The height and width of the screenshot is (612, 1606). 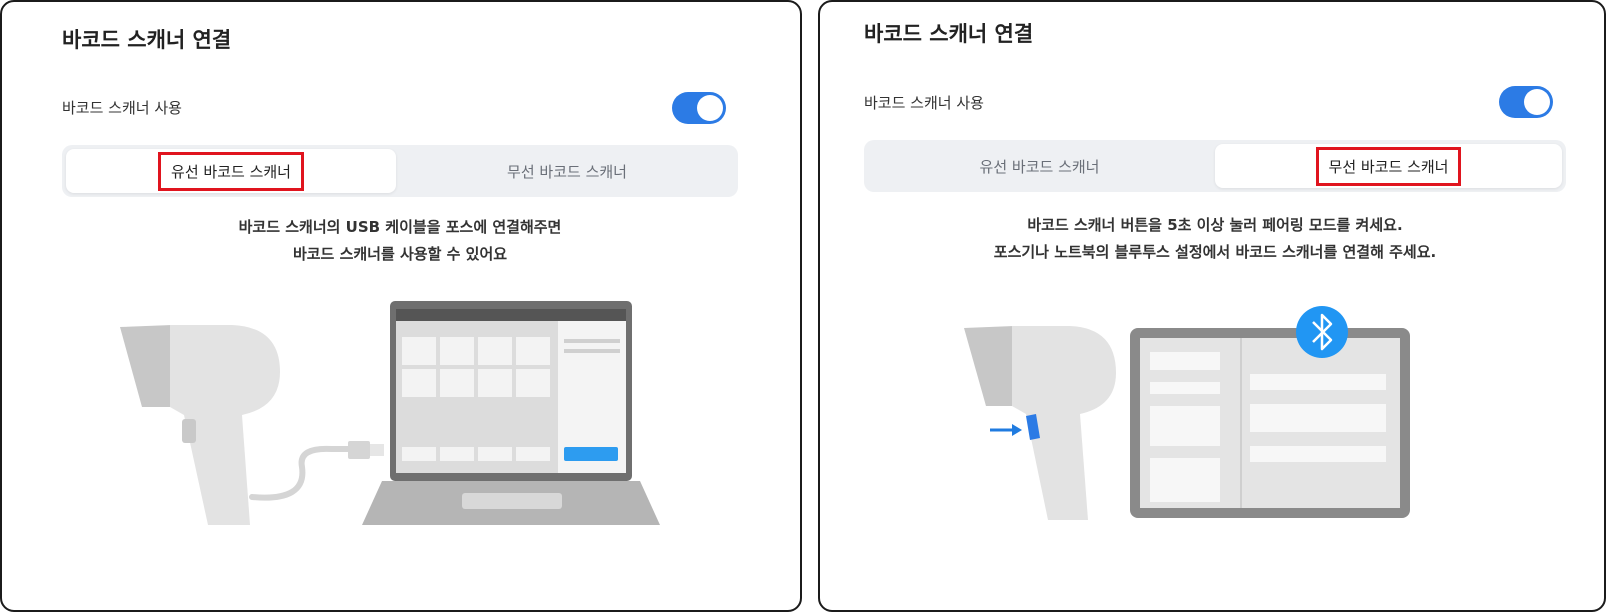 I want to click on instruction-line-1: 바코드 스캐너 버튼을 5초 이상 눌러 페어링 모드를 켜세요., so click(x=1215, y=225).